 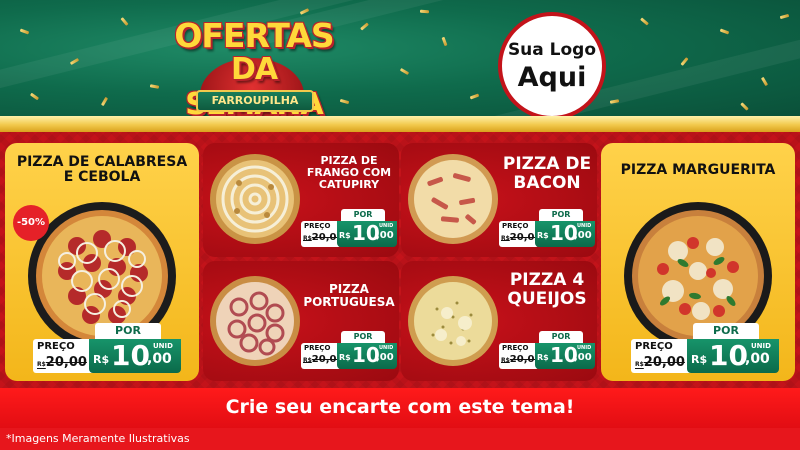 I want to click on product-title: PIZZA DE BACON, so click(x=547, y=173).